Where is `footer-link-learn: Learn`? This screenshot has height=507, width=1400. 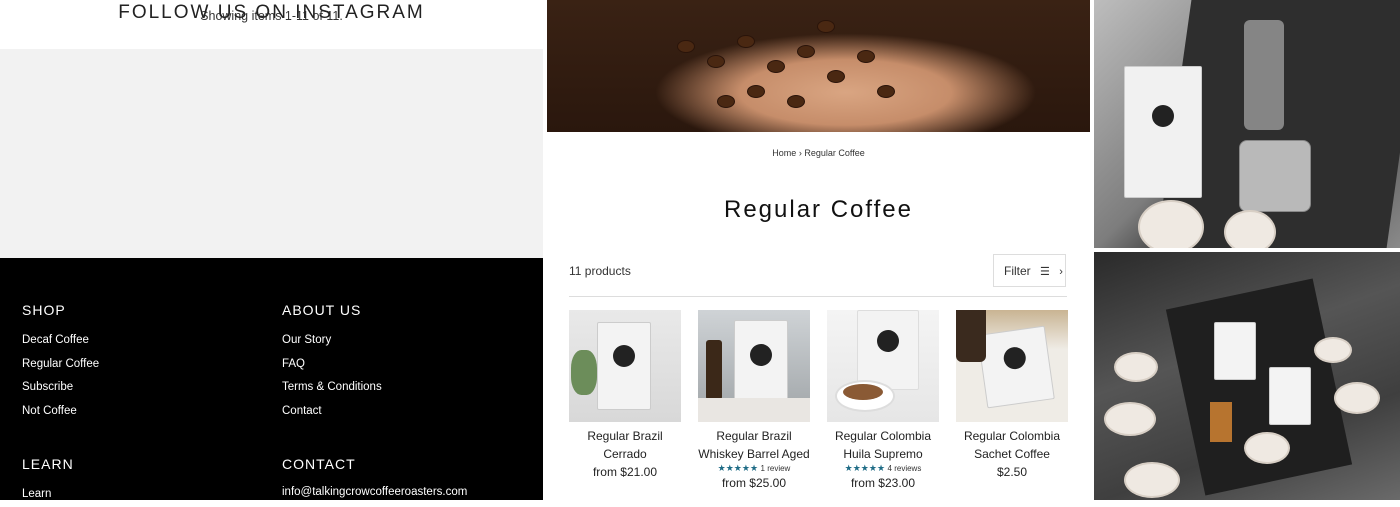 footer-link-learn: Learn is located at coordinates (48, 495).